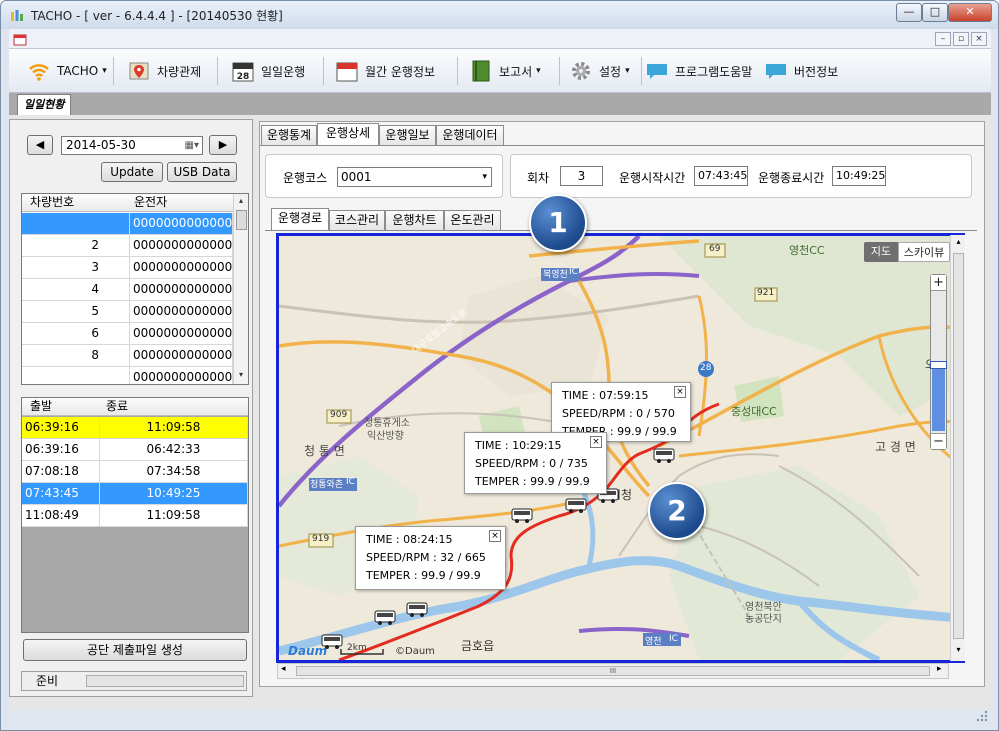 This screenshot has height=731, width=999. Describe the element at coordinates (859, 176) in the screenshot. I see `end-time-field: 10:49:25` at that location.